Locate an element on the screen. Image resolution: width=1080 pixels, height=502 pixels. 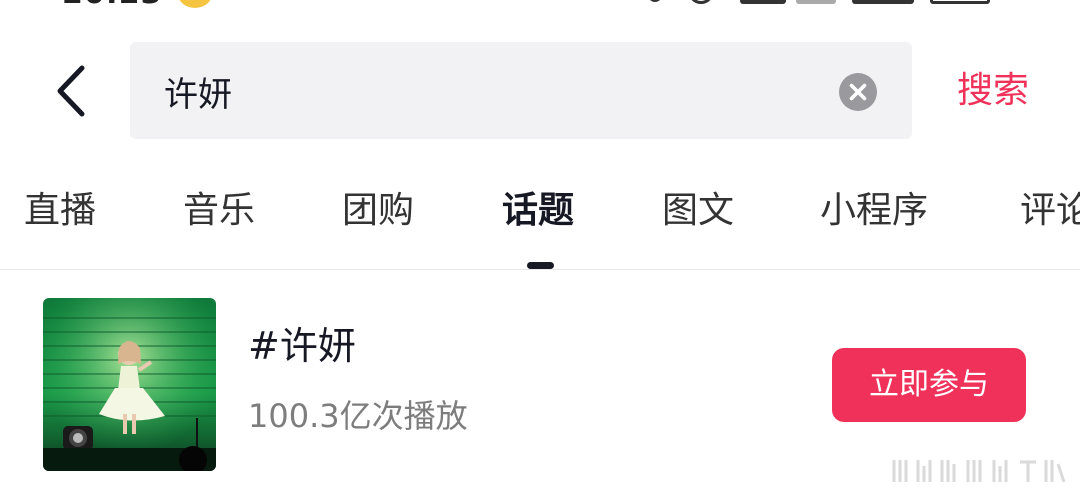
search-box is located at coordinates (521, 90).